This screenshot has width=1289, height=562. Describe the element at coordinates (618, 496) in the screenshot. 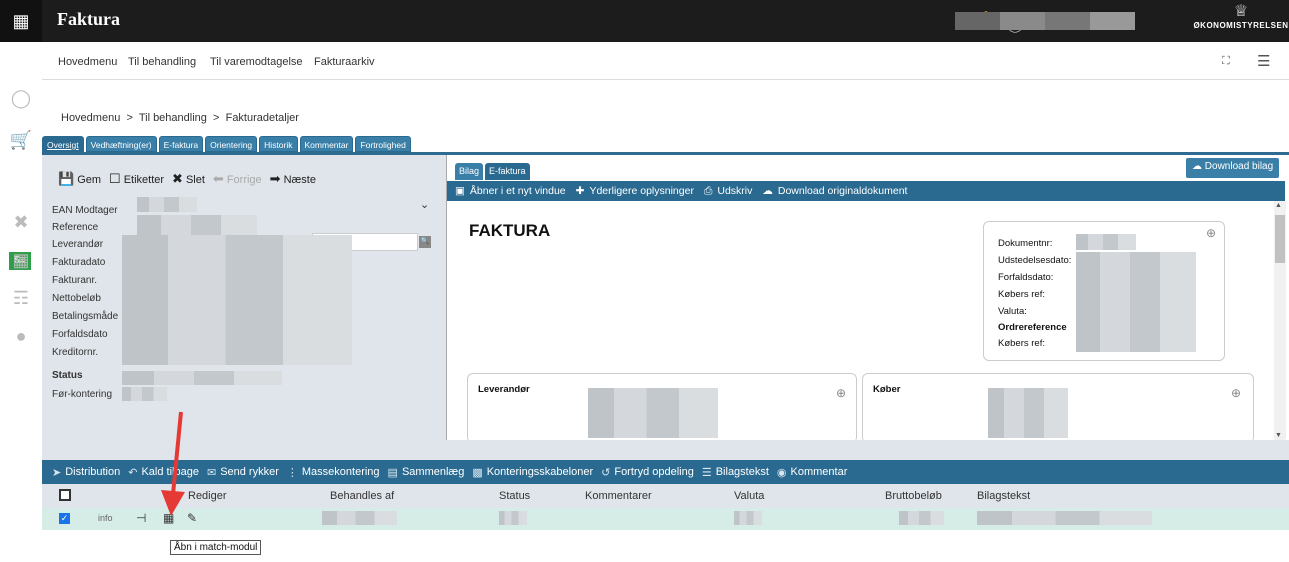

I see `col-kommentarer: Kommentarer` at that location.